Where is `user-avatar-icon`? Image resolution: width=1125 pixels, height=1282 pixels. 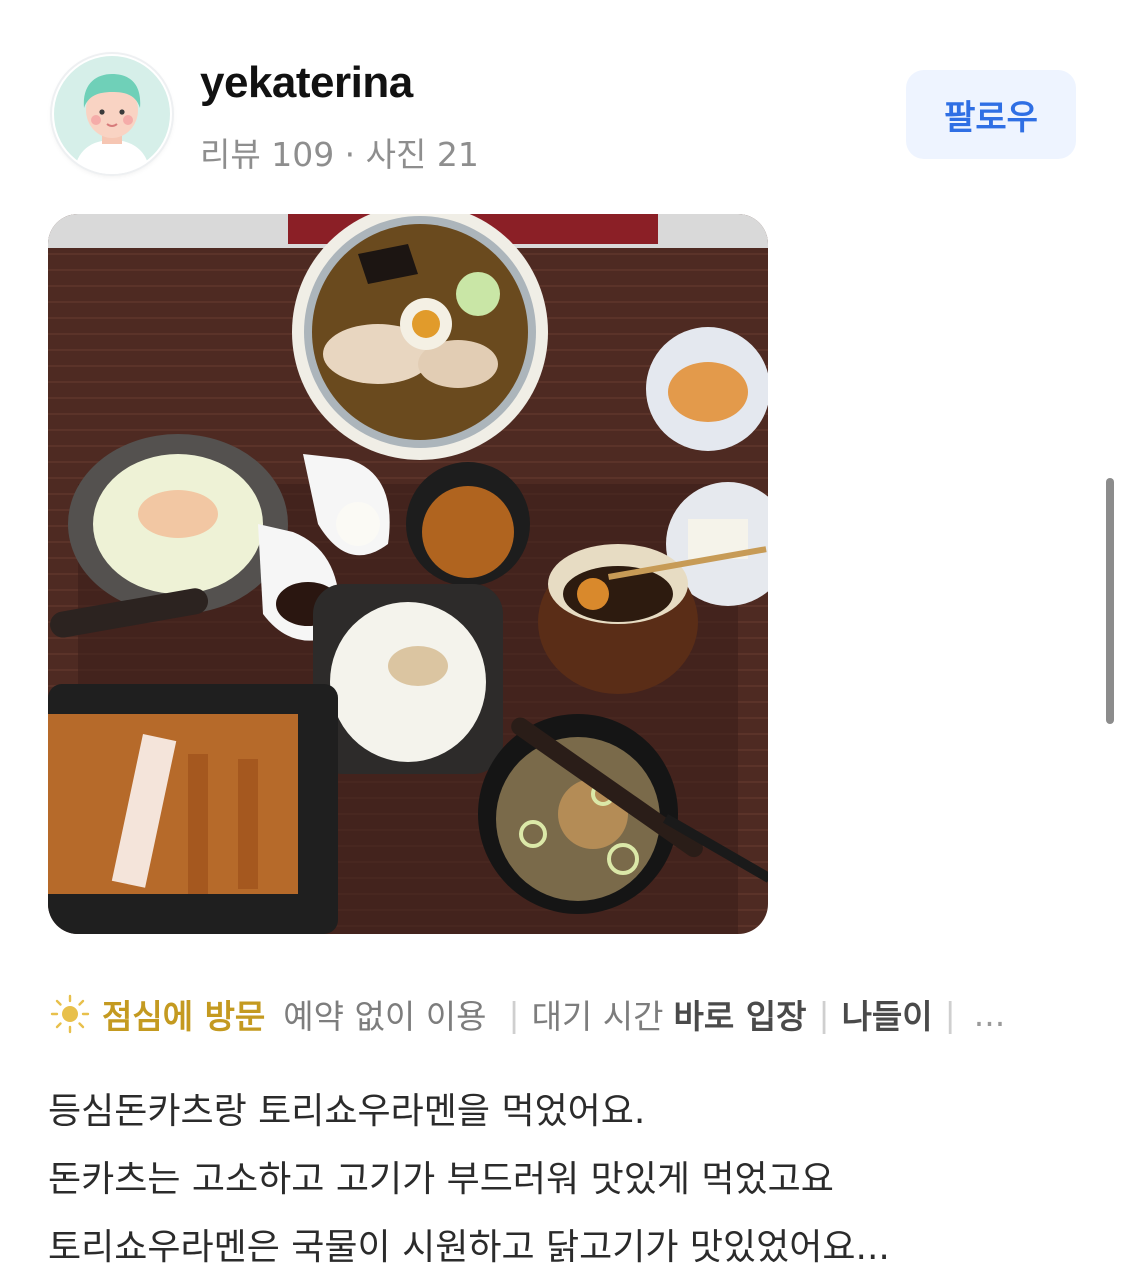 user-avatar-icon is located at coordinates (112, 115).